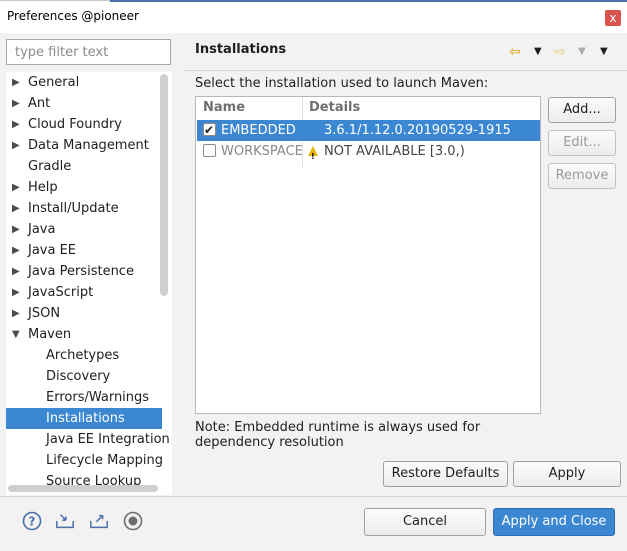 Image resolution: width=627 pixels, height=551 pixels. Describe the element at coordinates (65, 521) in the screenshot. I see `import-icon` at that location.